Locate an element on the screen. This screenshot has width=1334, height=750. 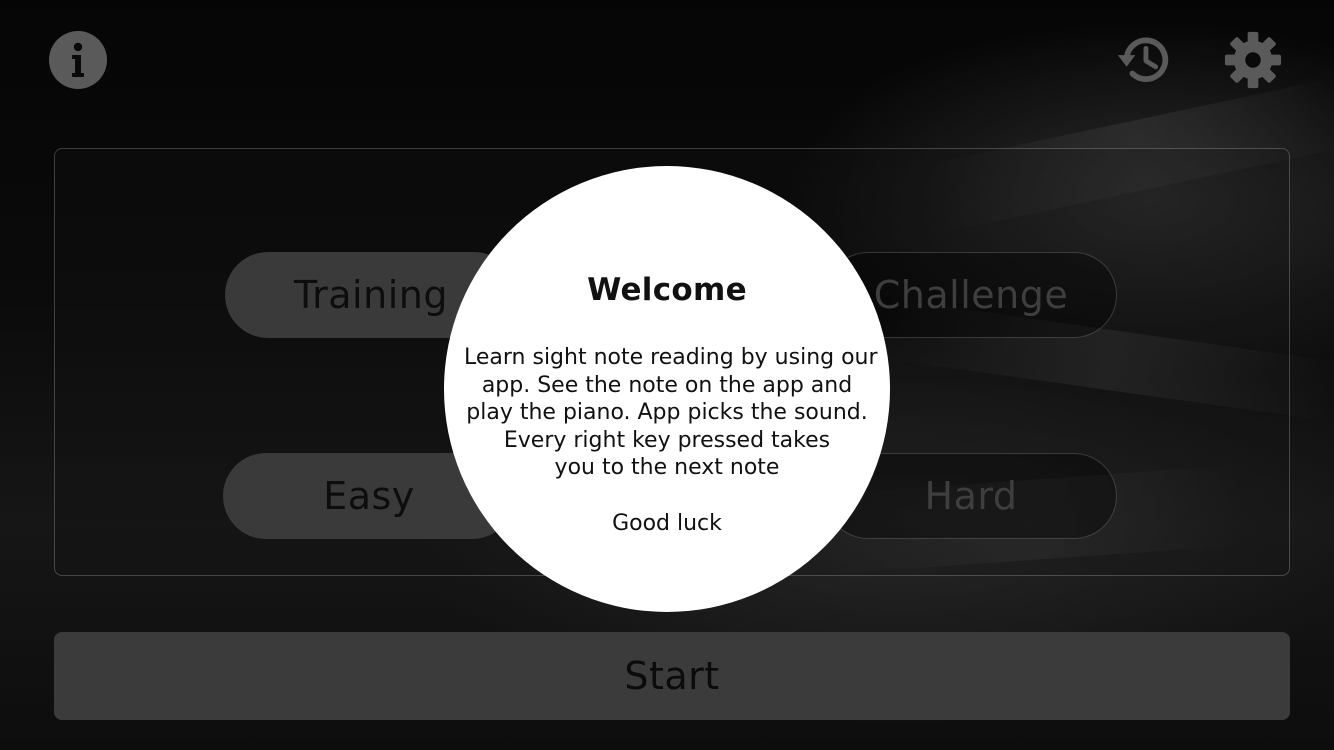
welcome-message-line: app. See the note on the app and is located at coordinates (667, 385).